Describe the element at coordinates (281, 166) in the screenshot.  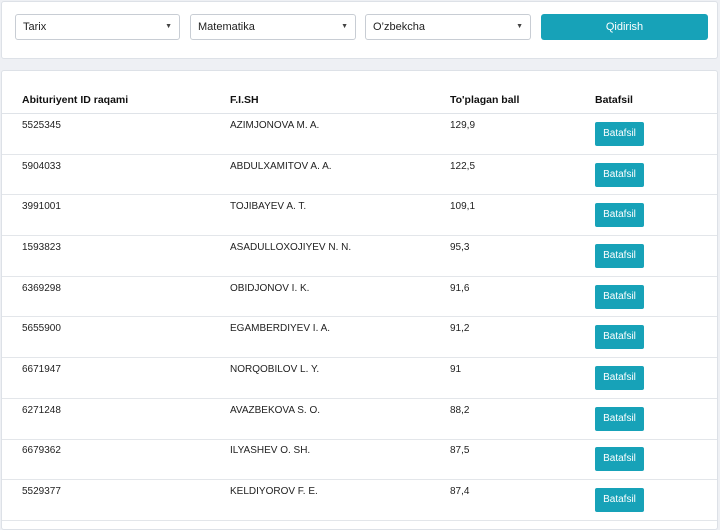
I see `applicant-name: ABDULXAMITOV A. A.` at that location.